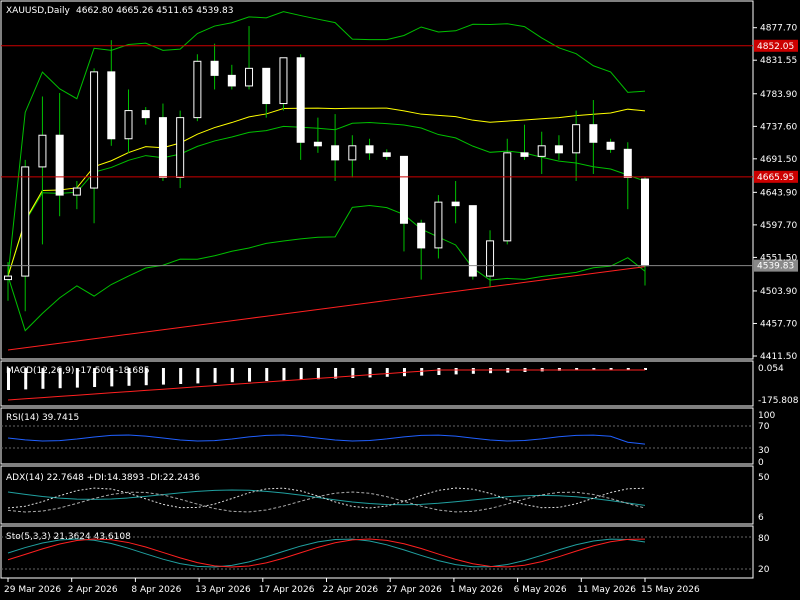 The width and height of the screenshot is (800, 600). I want to click on price-tick: 4457.70, so click(778, 324).